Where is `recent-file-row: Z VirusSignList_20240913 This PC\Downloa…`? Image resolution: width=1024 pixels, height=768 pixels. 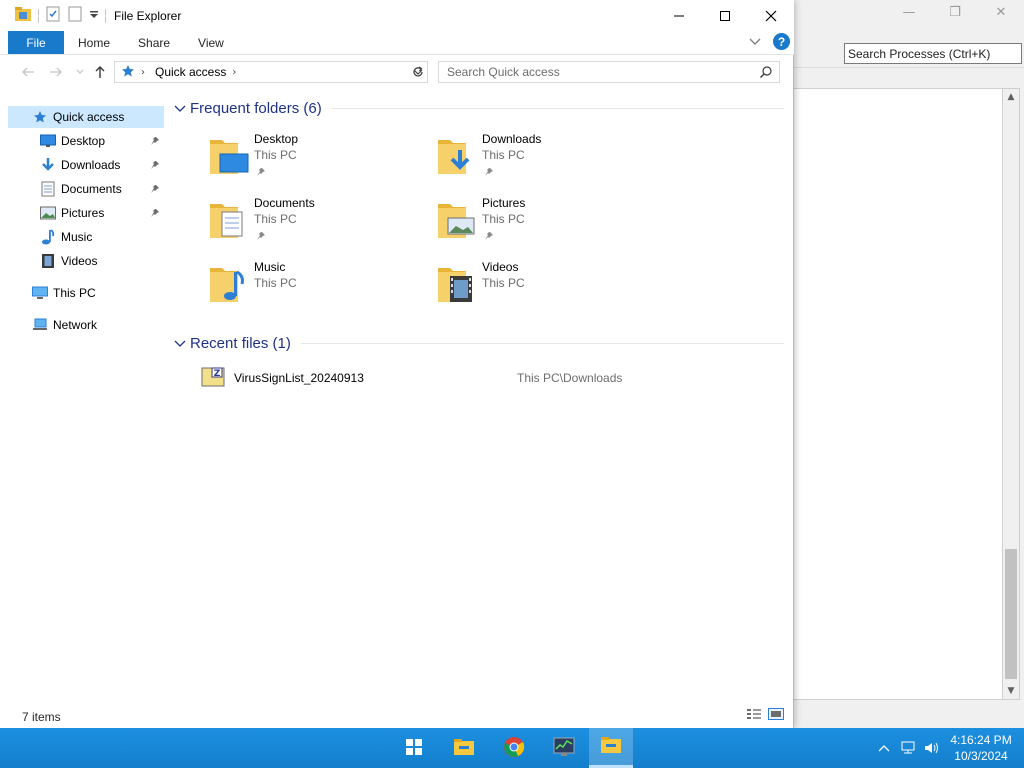 recent-file-row: Z VirusSignList_20240913 This PC\Downloa… is located at coordinates (490, 378).